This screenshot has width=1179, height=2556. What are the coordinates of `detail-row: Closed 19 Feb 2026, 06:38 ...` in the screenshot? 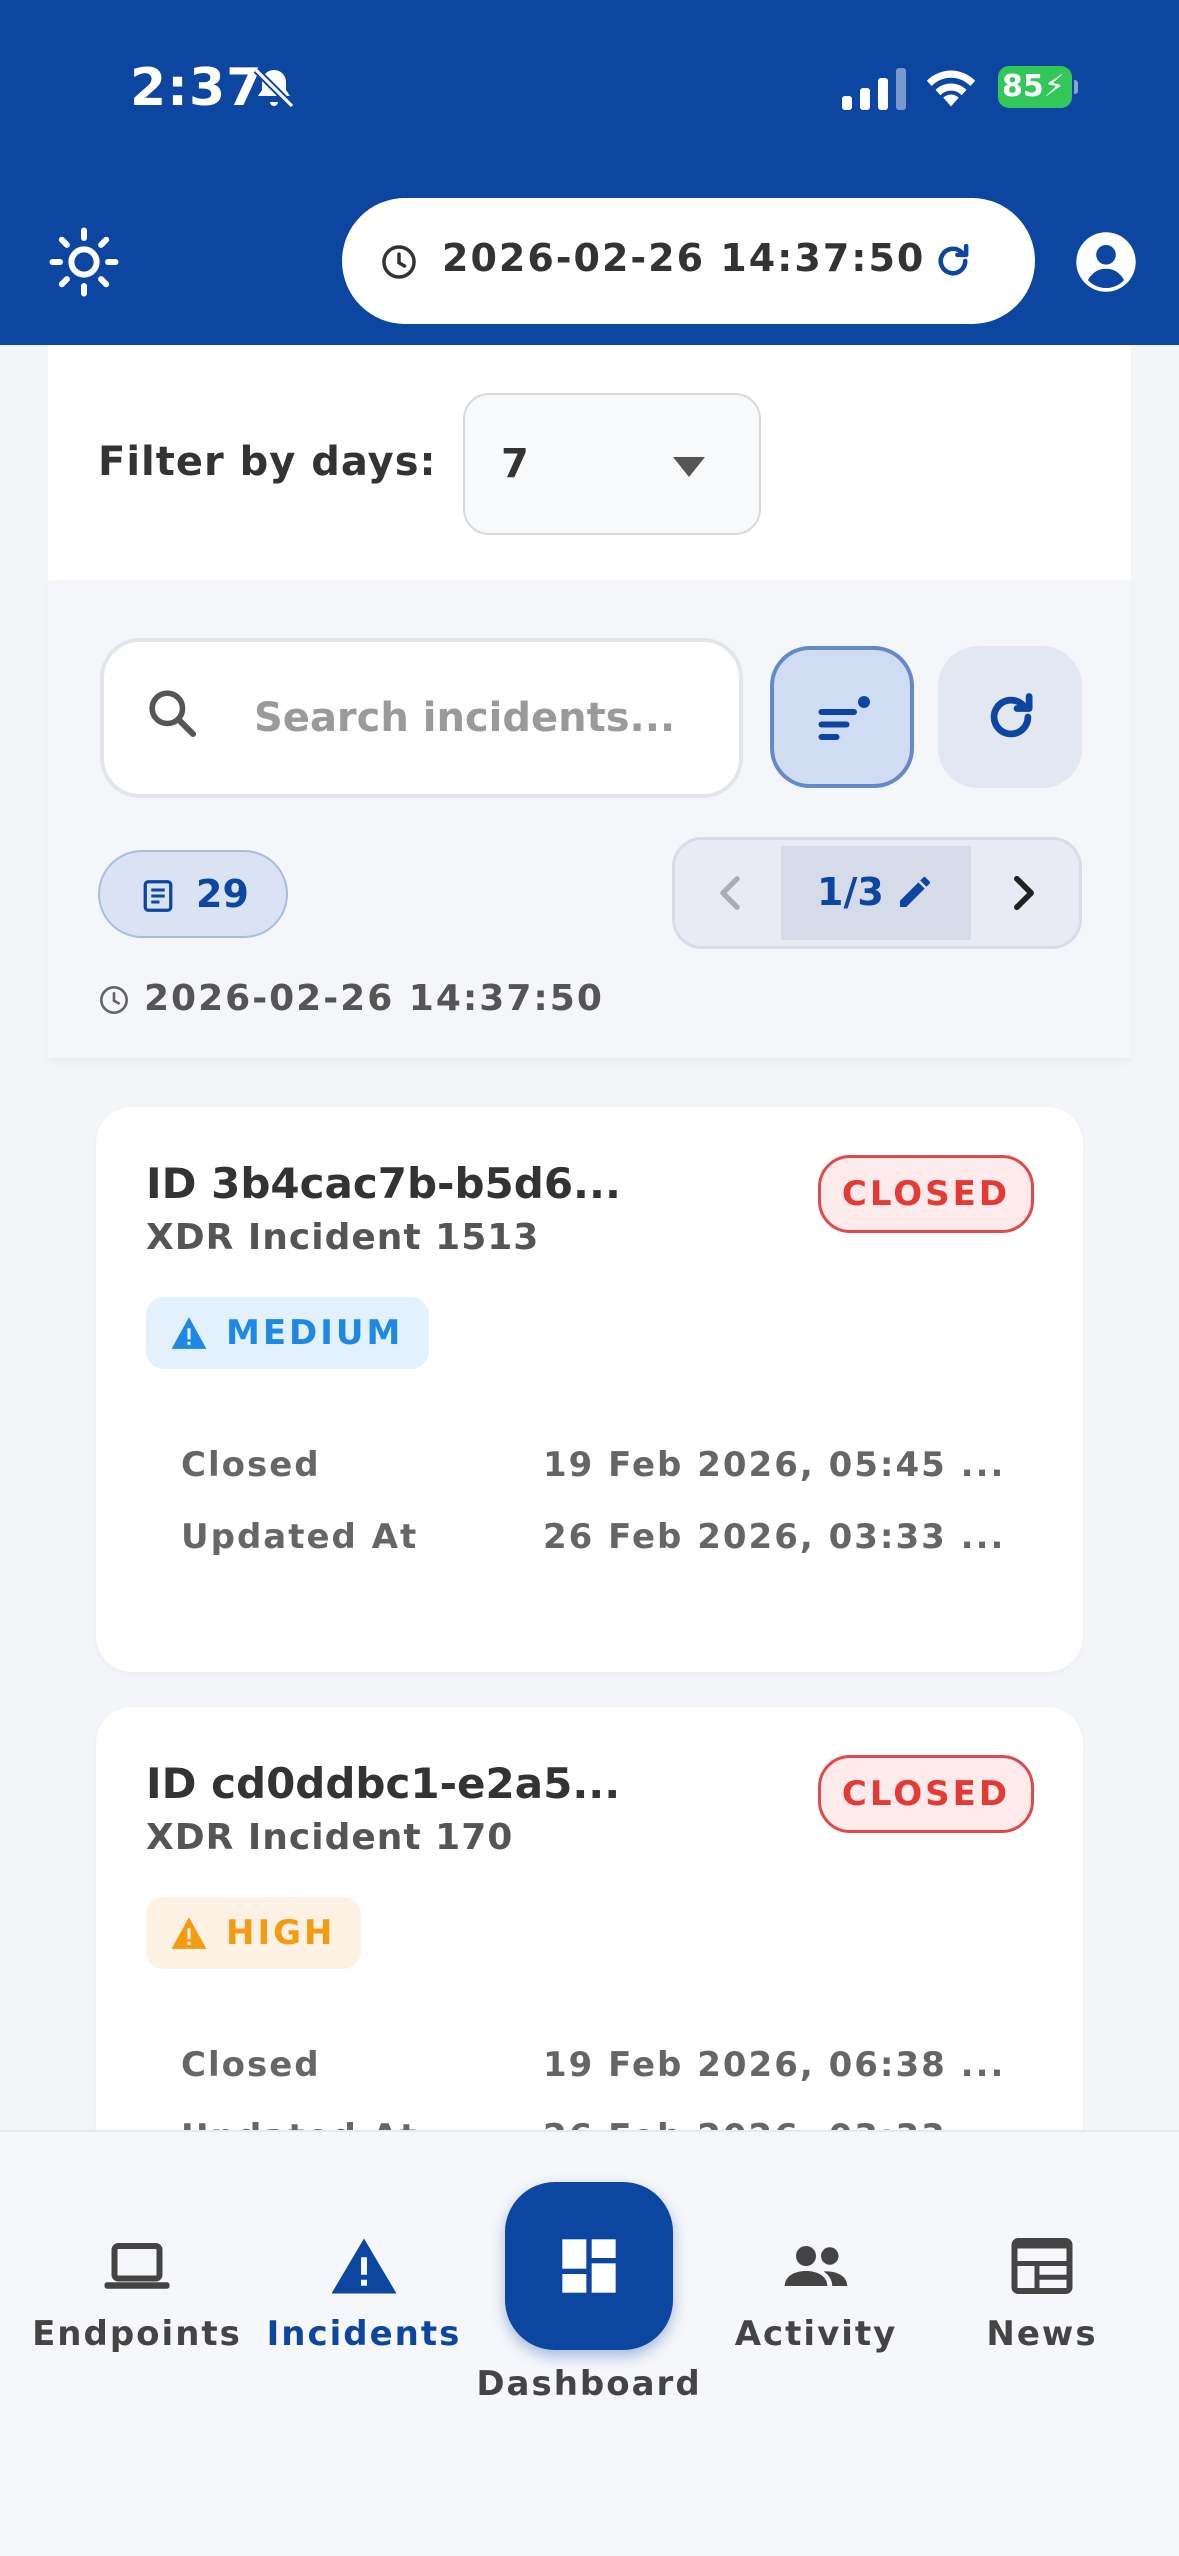 It's located at (621, 2070).